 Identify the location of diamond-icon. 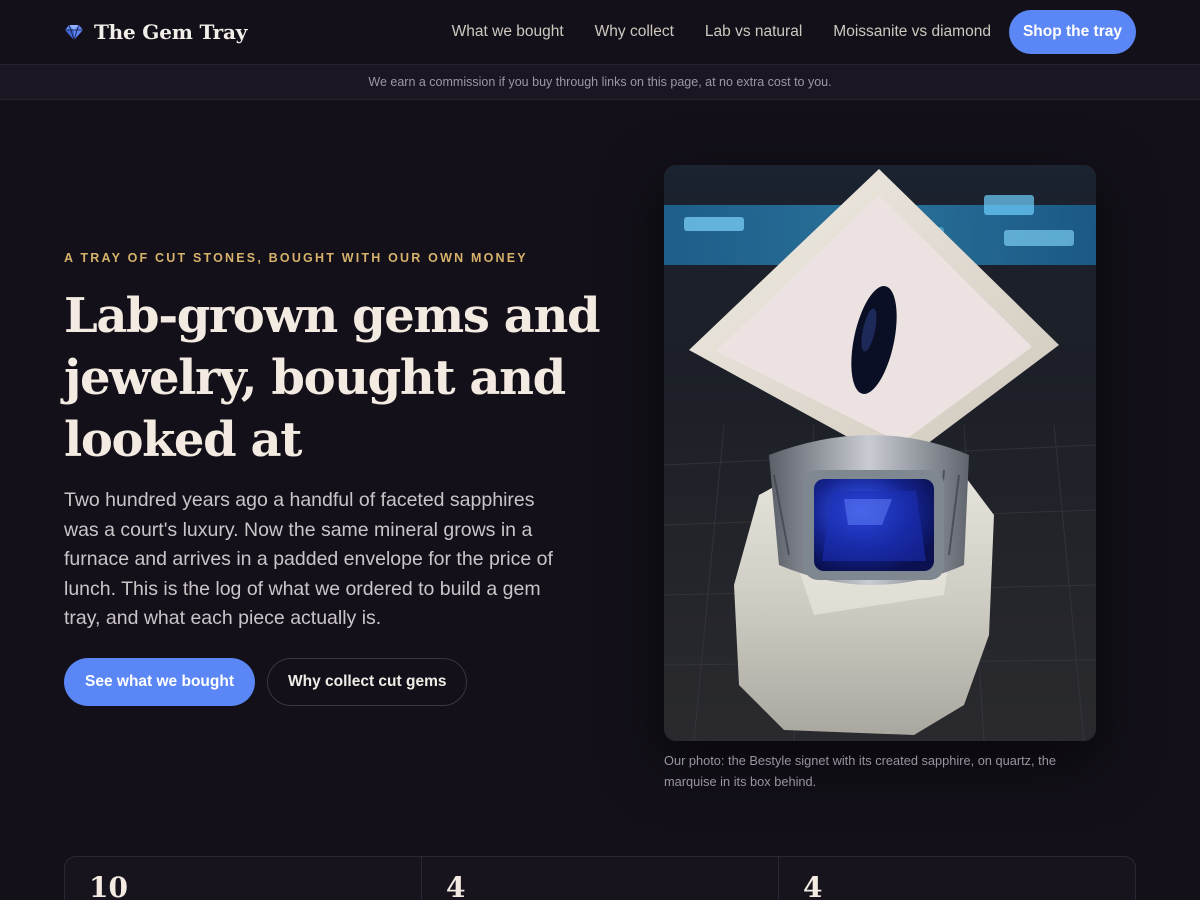
(74, 33).